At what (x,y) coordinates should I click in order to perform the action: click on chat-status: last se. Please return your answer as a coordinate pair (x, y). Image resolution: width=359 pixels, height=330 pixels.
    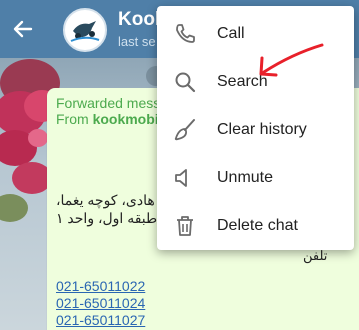
    Looking at the image, I should click on (137, 41).